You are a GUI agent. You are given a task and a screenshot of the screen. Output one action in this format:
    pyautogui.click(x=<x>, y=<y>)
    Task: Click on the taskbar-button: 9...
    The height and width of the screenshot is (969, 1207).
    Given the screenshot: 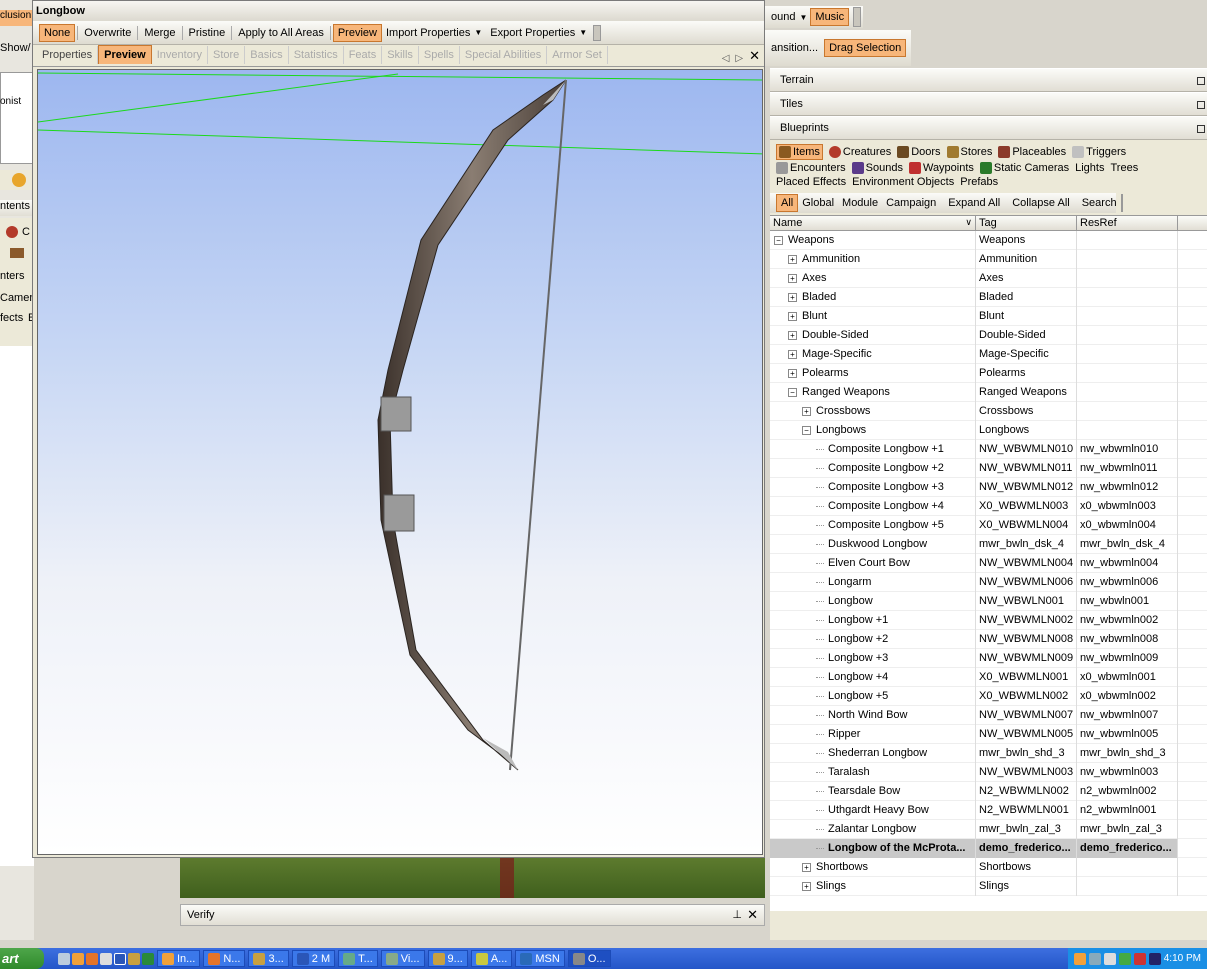 What is the action you would take?
    pyautogui.click(x=447, y=958)
    